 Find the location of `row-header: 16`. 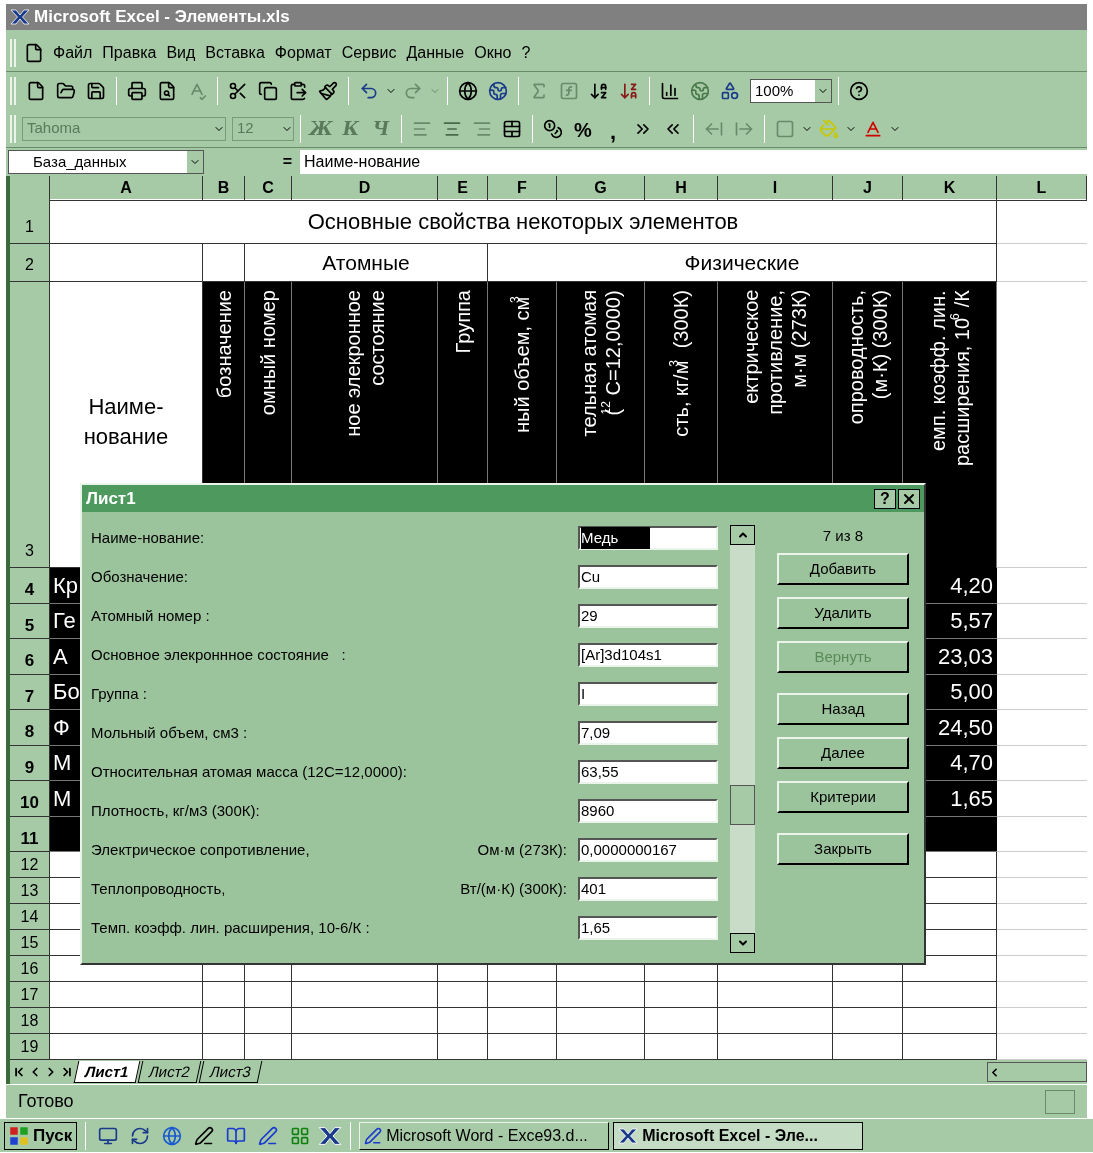

row-header: 16 is located at coordinates (30, 969).